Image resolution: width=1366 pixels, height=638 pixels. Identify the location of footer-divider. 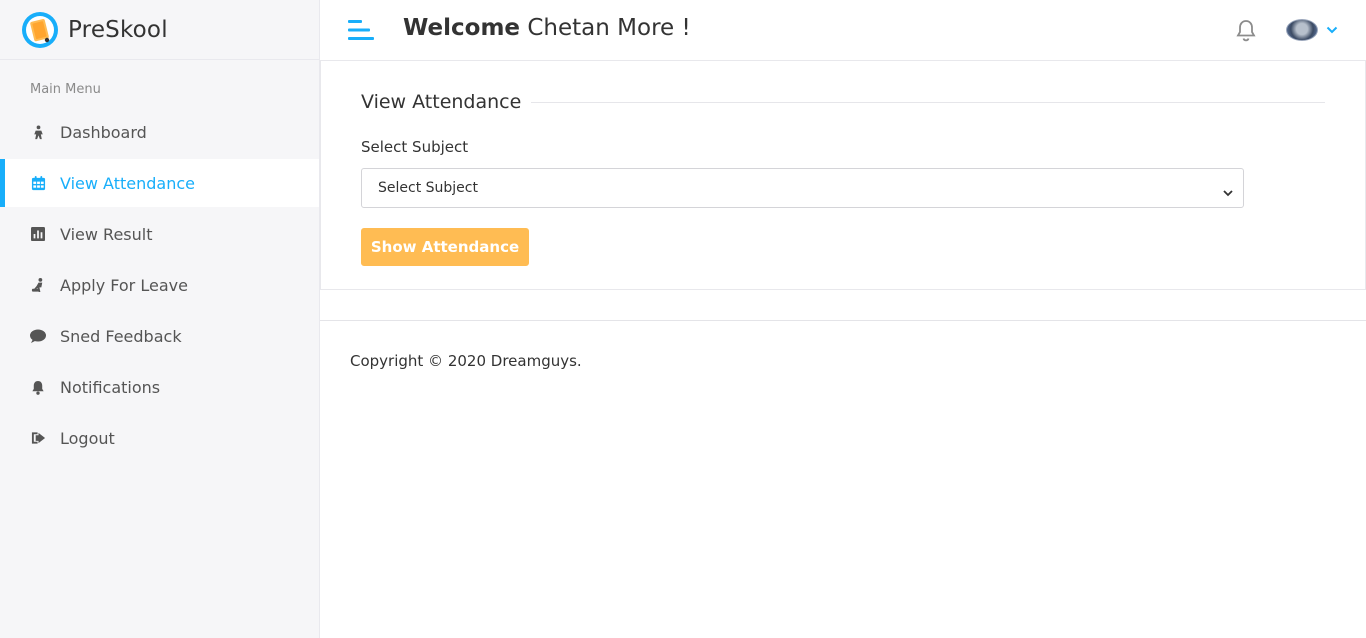
(843, 320).